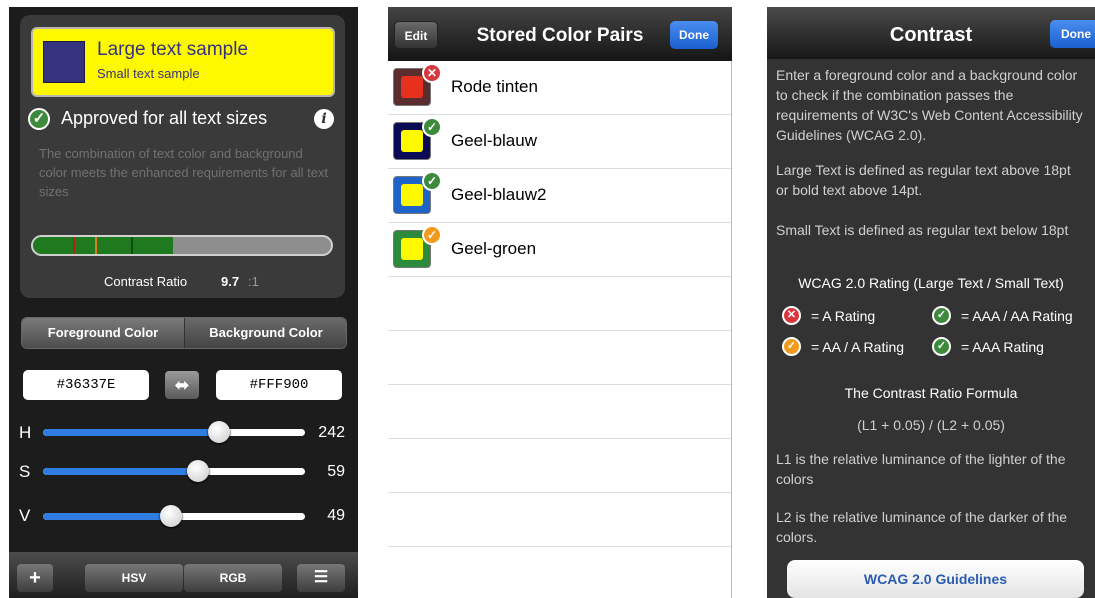 The height and width of the screenshot is (598, 1095). I want to click on contrast-ratio-label: Contrast Ratio, so click(146, 281).